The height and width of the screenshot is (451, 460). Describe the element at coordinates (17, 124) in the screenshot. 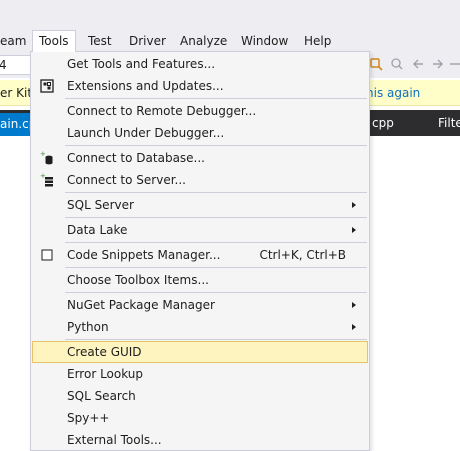

I see `tab-main-cpp: ain.cpp` at that location.